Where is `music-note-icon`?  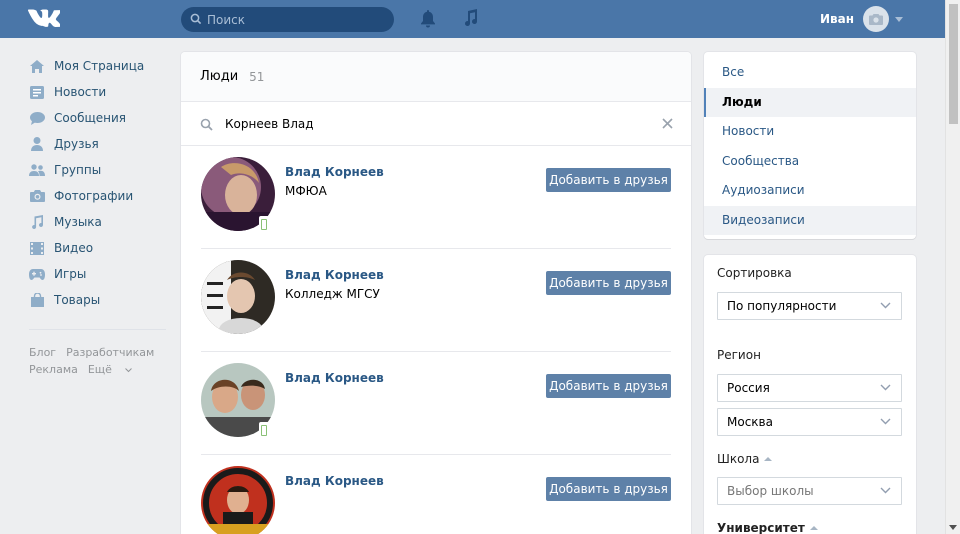
music-note-icon is located at coordinates (471, 18).